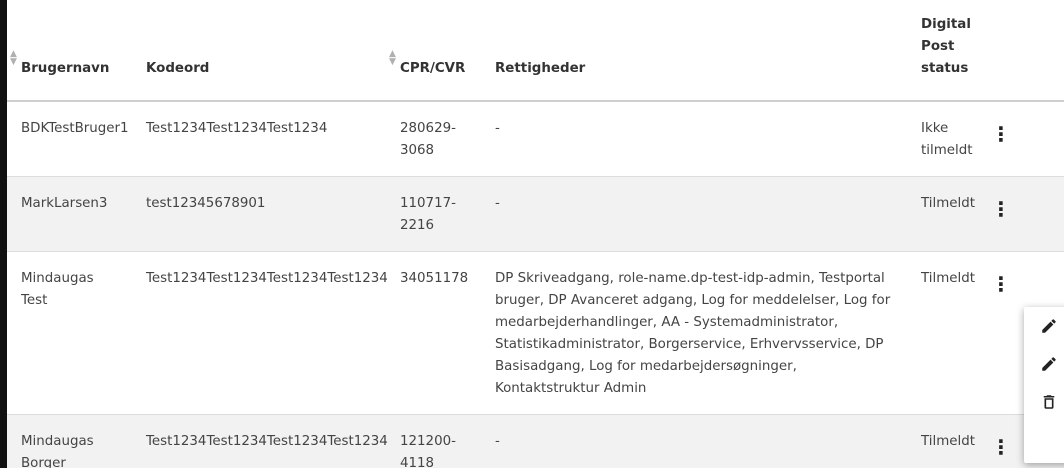  What do you see at coordinates (433, 68) in the screenshot?
I see `header-label: CPR/CVR` at bounding box center [433, 68].